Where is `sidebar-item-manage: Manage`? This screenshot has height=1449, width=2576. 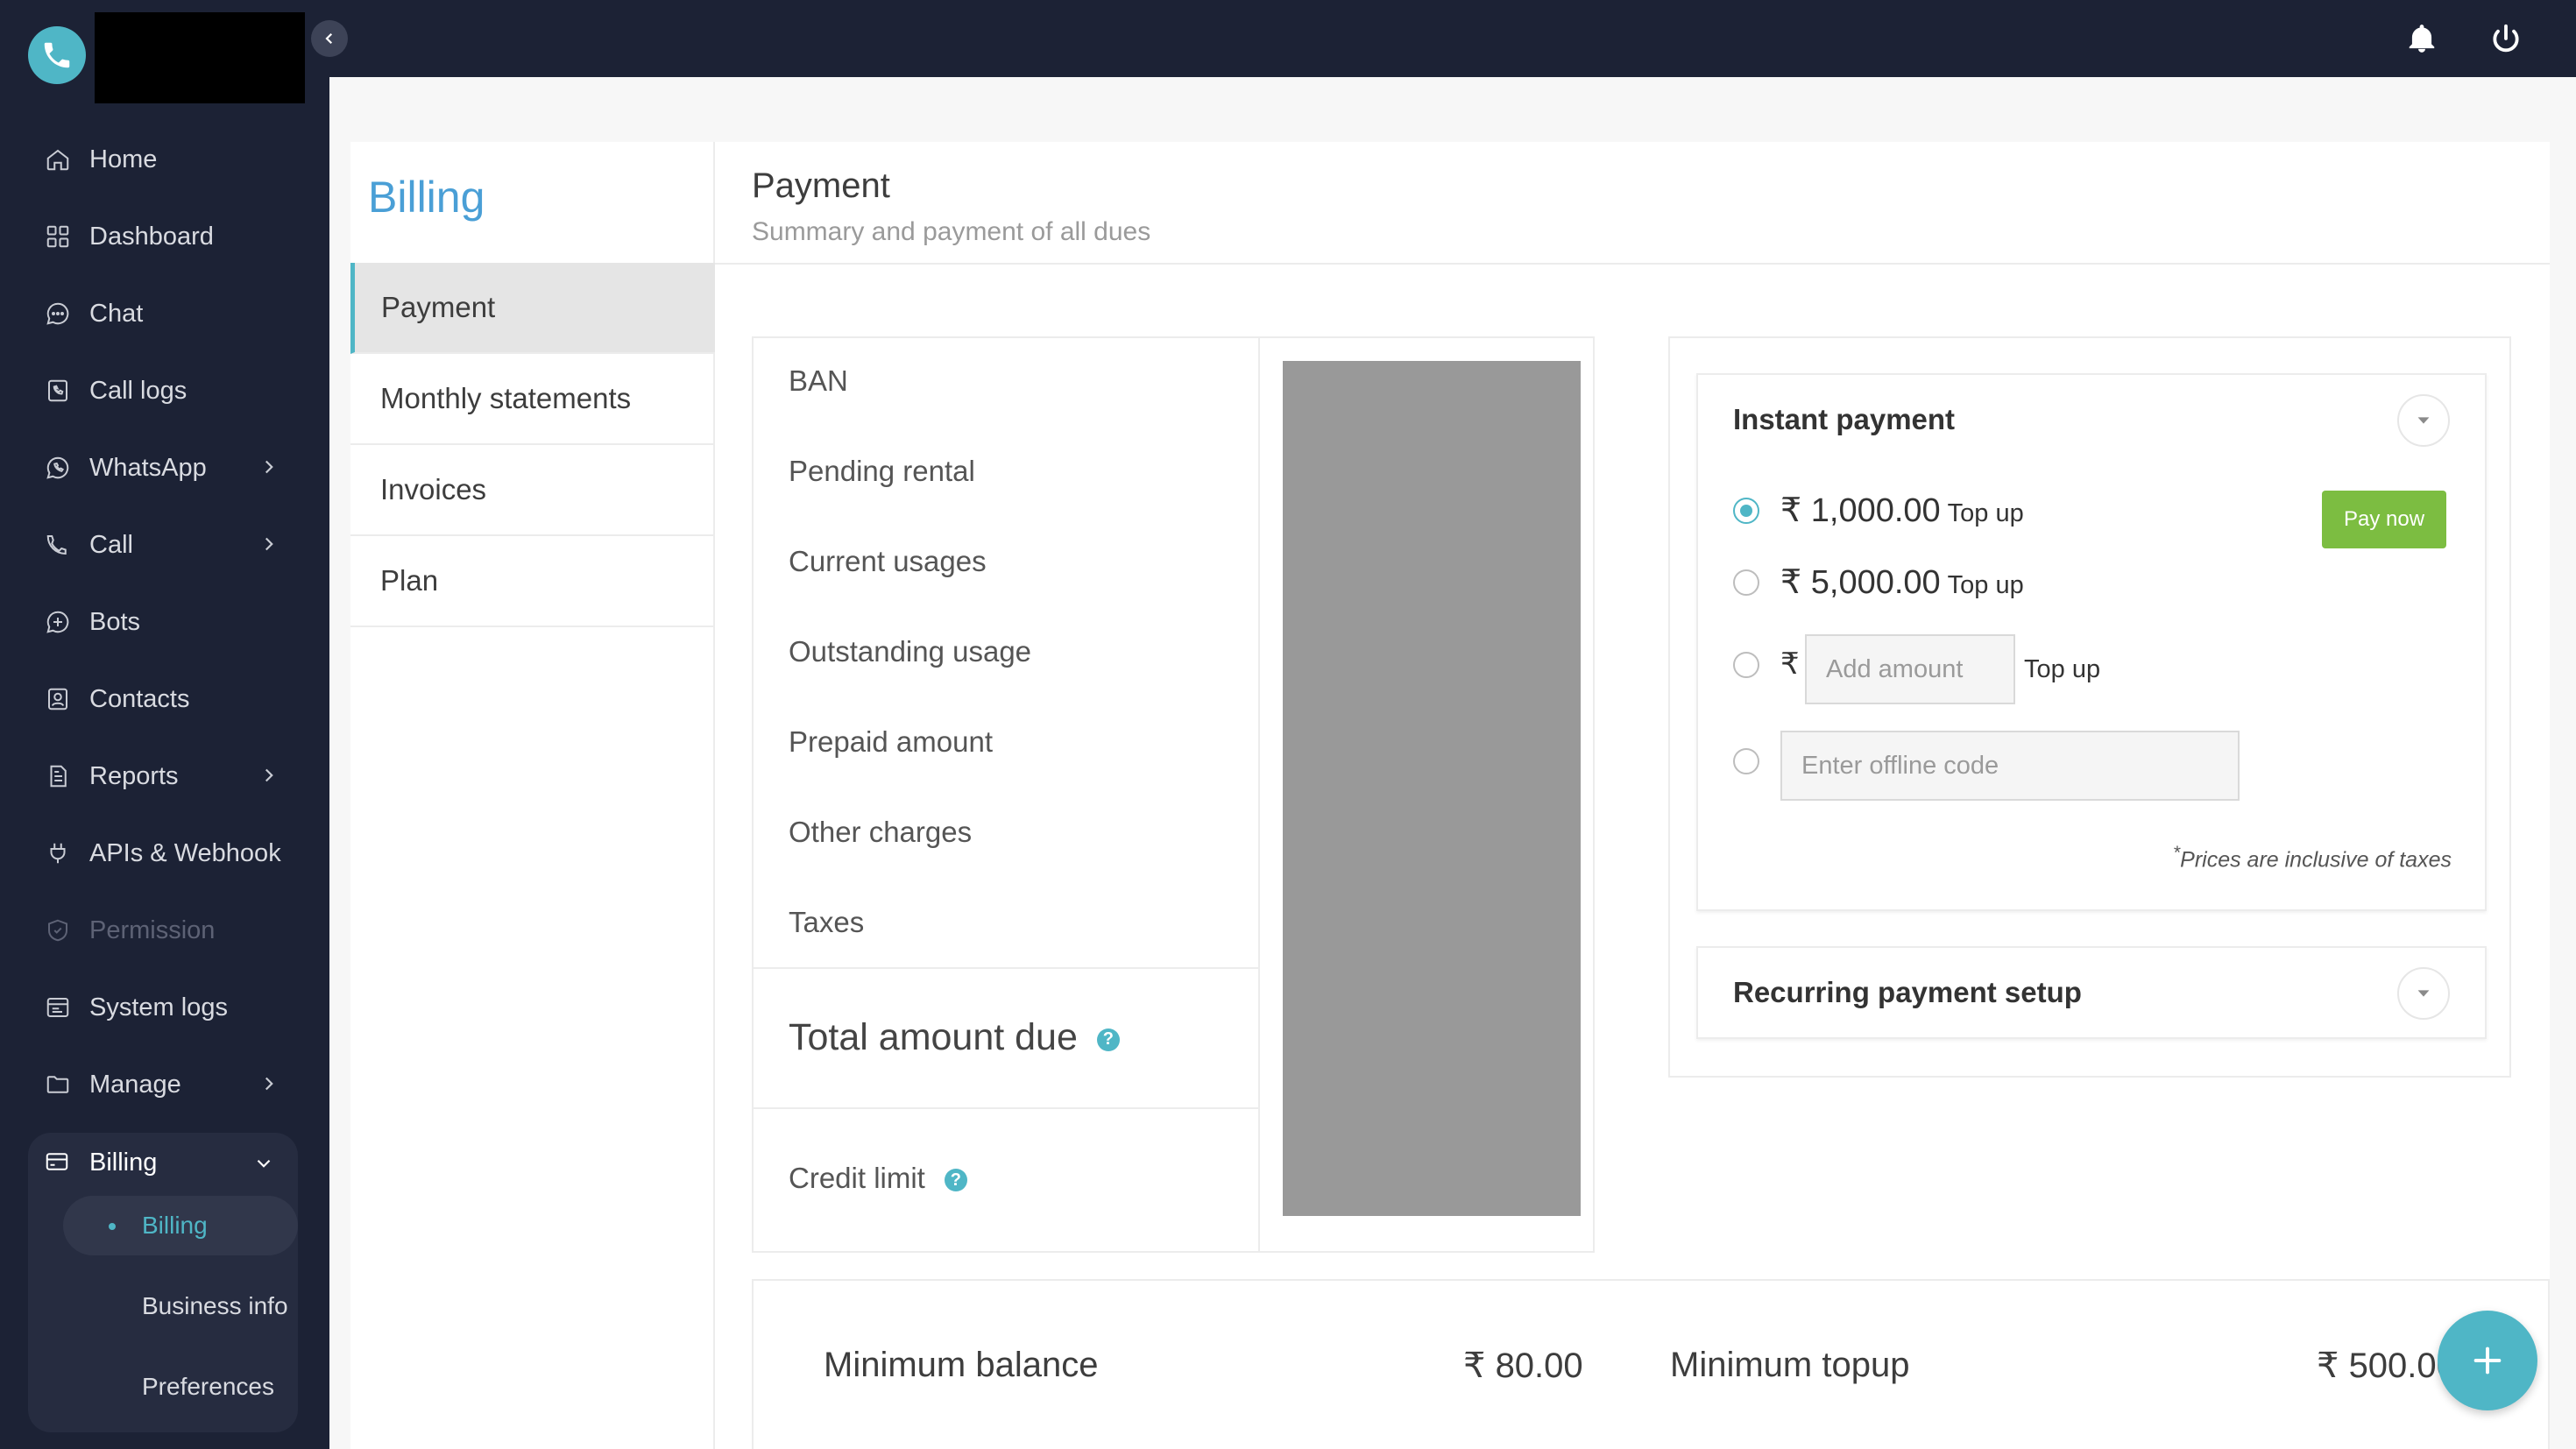 sidebar-item-manage: Manage is located at coordinates (164, 1084).